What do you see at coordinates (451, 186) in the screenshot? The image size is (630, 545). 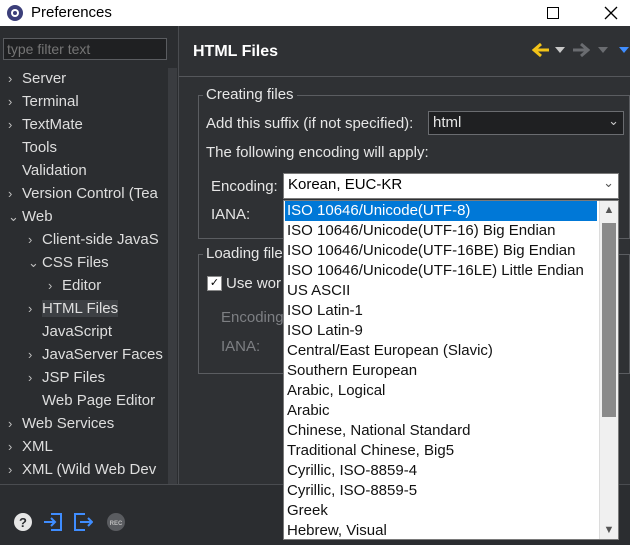 I see `encoding-combo: Korean, EUC-KR ⌄` at bounding box center [451, 186].